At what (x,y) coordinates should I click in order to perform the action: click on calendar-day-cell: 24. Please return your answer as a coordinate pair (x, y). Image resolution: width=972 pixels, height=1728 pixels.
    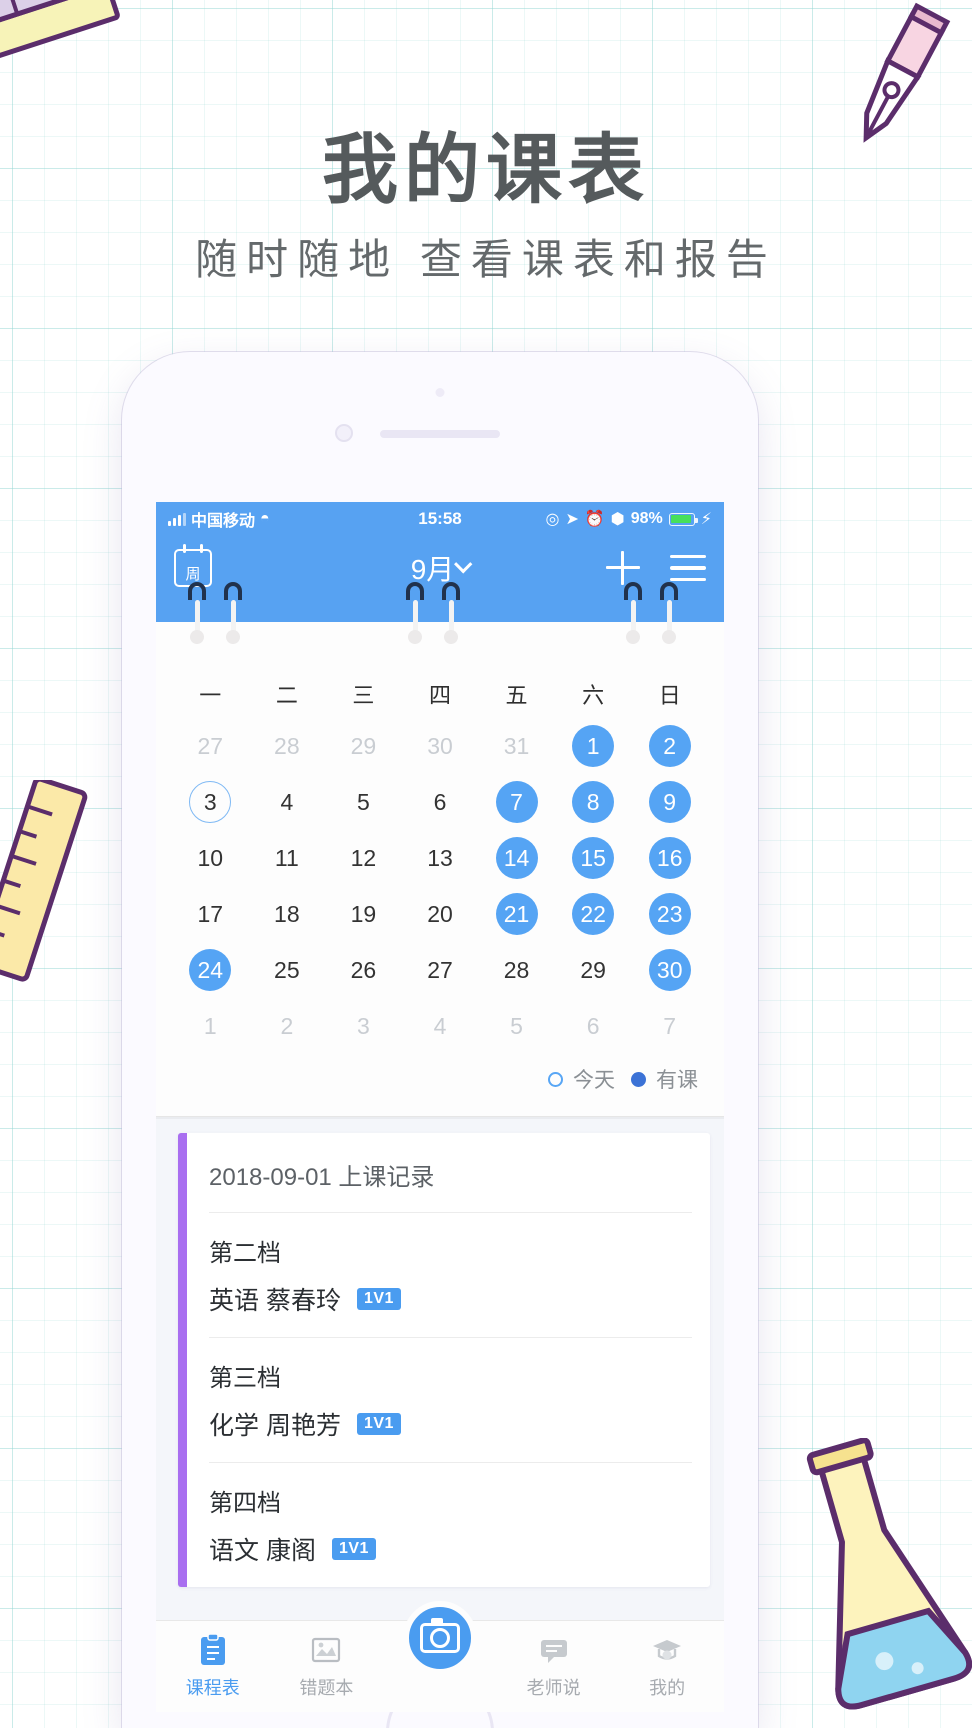
    Looking at the image, I should click on (210, 970).